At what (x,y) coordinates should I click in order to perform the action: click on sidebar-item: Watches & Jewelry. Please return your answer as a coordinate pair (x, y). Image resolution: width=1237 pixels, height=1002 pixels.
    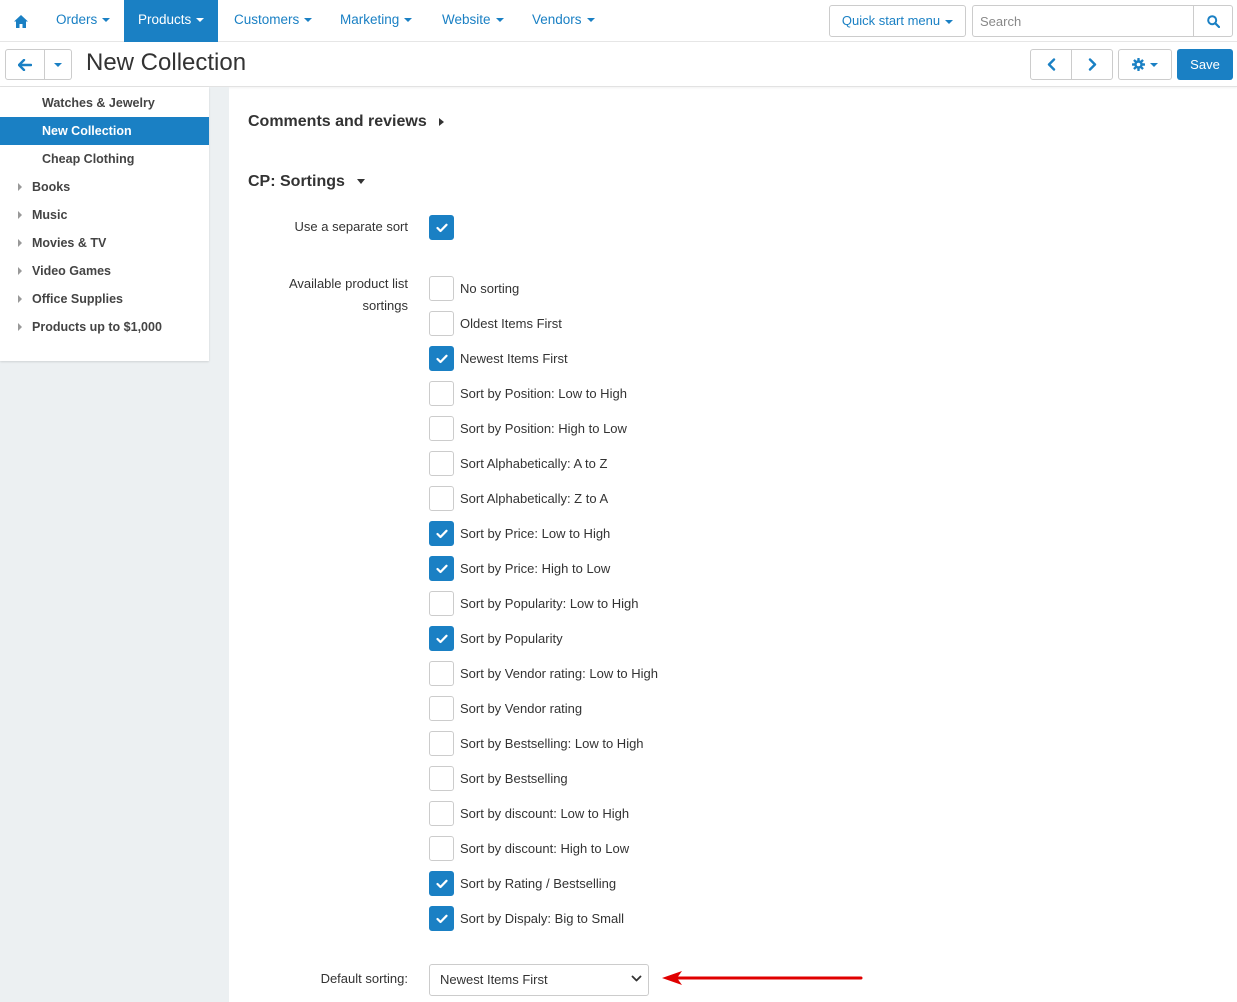
    Looking at the image, I should click on (104, 103).